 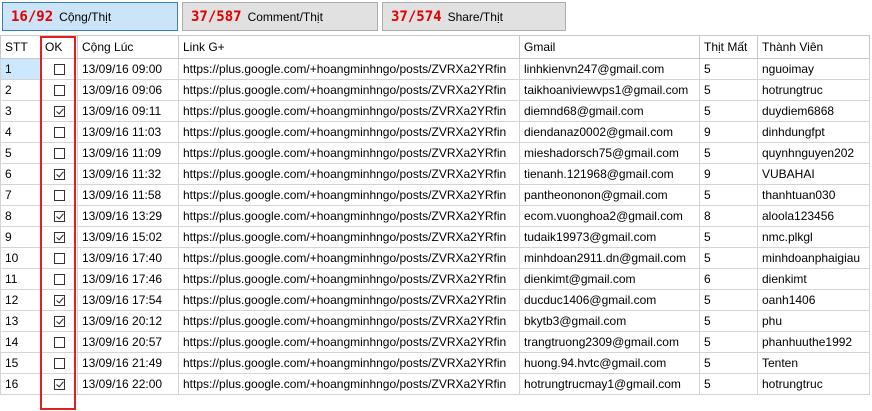 I want to click on cell-gmail: linhkienvn247@gmail.com, so click(x=609, y=69).